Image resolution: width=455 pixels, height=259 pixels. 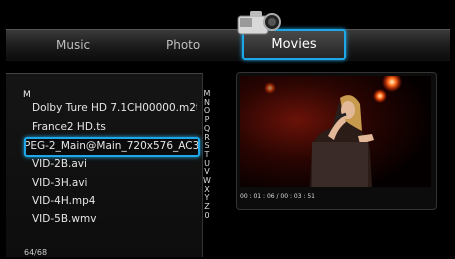 What do you see at coordinates (27, 95) in the screenshot?
I see `list-header: M` at bounding box center [27, 95].